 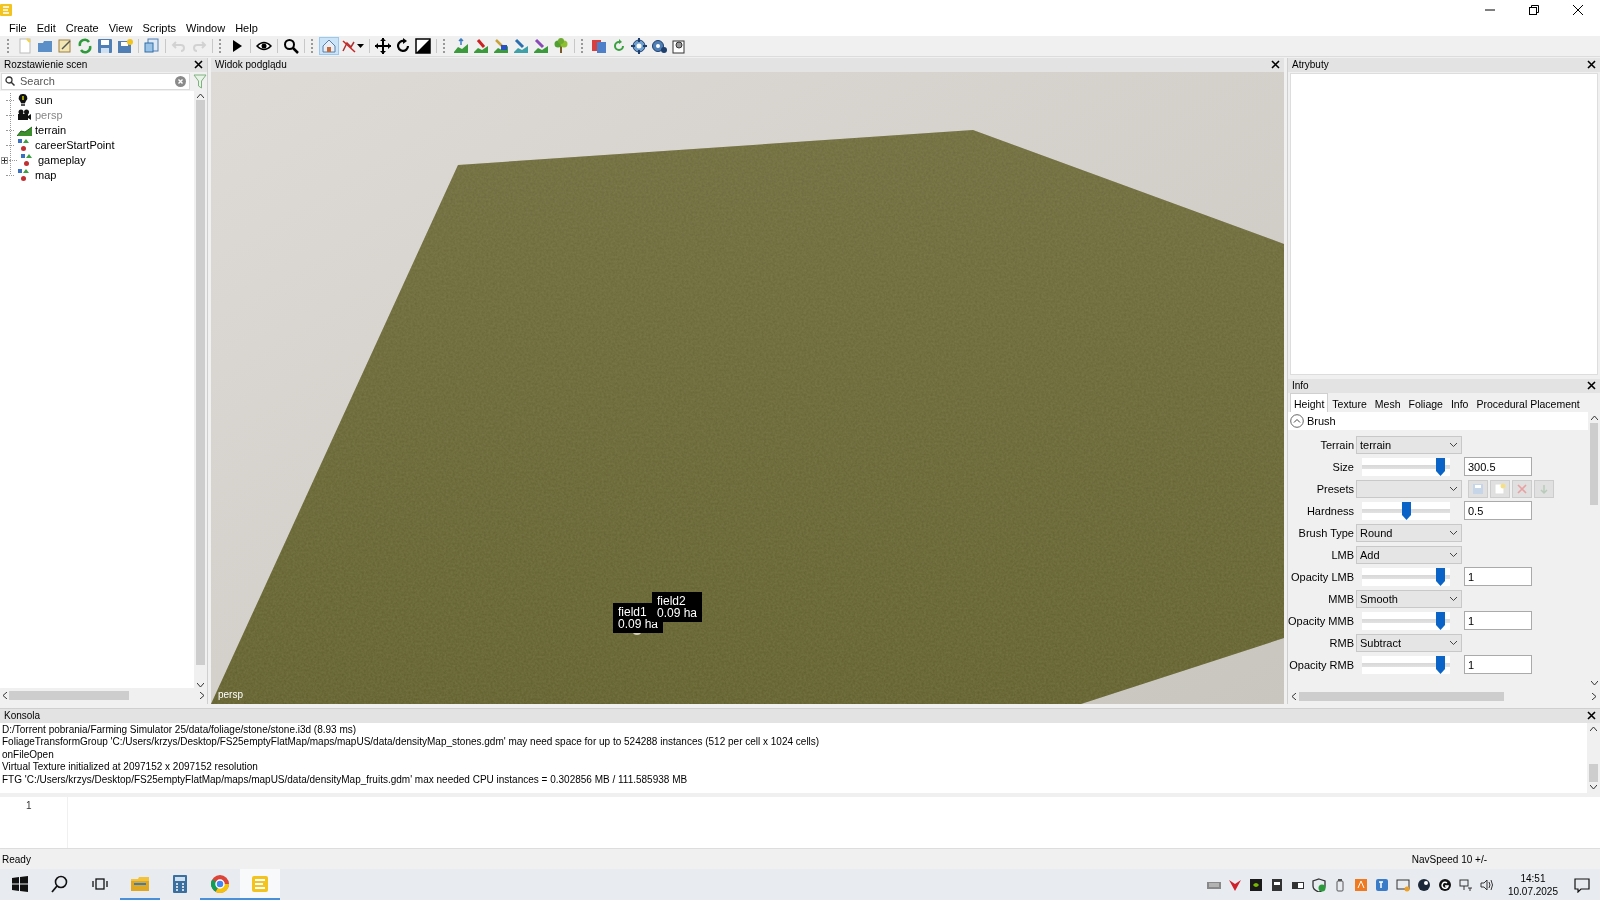 What do you see at coordinates (1309, 402) in the screenshot?
I see `tab: Height` at bounding box center [1309, 402].